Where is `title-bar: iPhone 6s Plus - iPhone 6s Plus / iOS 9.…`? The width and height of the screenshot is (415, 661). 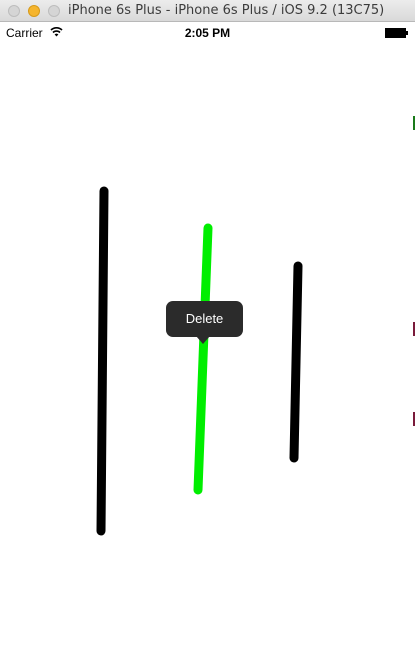 title-bar: iPhone 6s Plus - iPhone 6s Plus / iOS 9.… is located at coordinates (207, 11).